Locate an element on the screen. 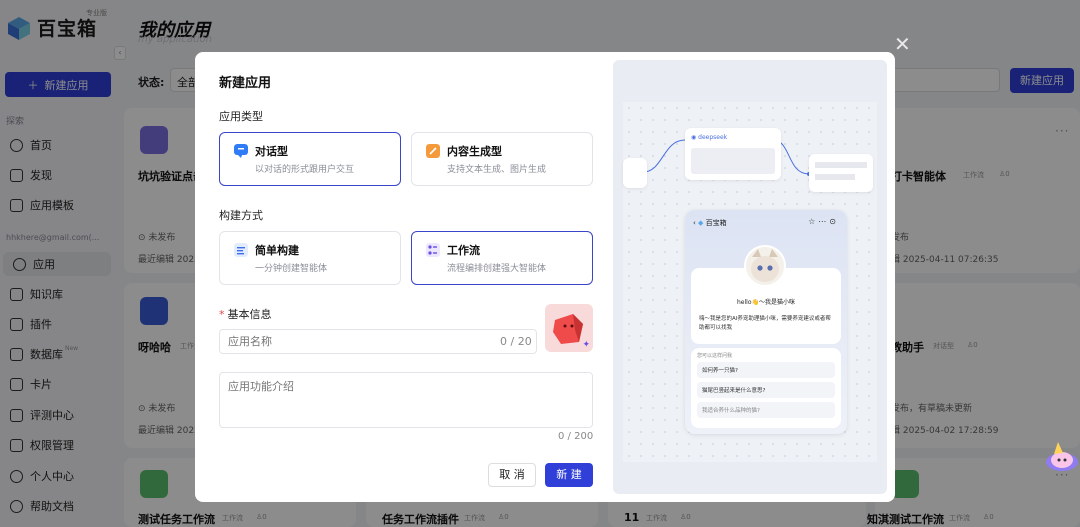 The height and width of the screenshot is (527, 1080). app-name-counter: 0 / 20 is located at coordinates (516, 341).